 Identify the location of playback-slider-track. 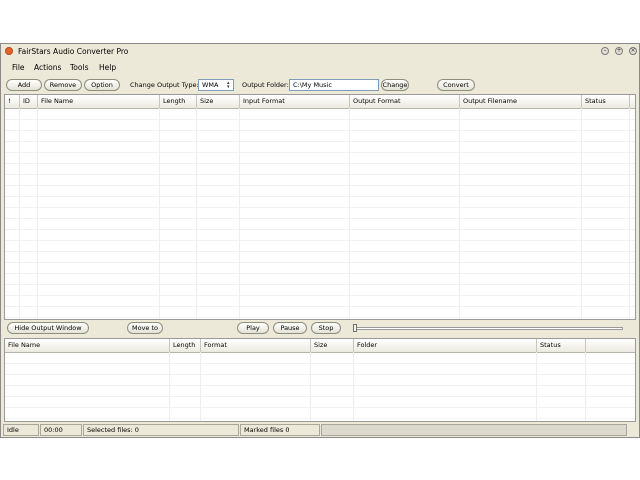
(488, 328).